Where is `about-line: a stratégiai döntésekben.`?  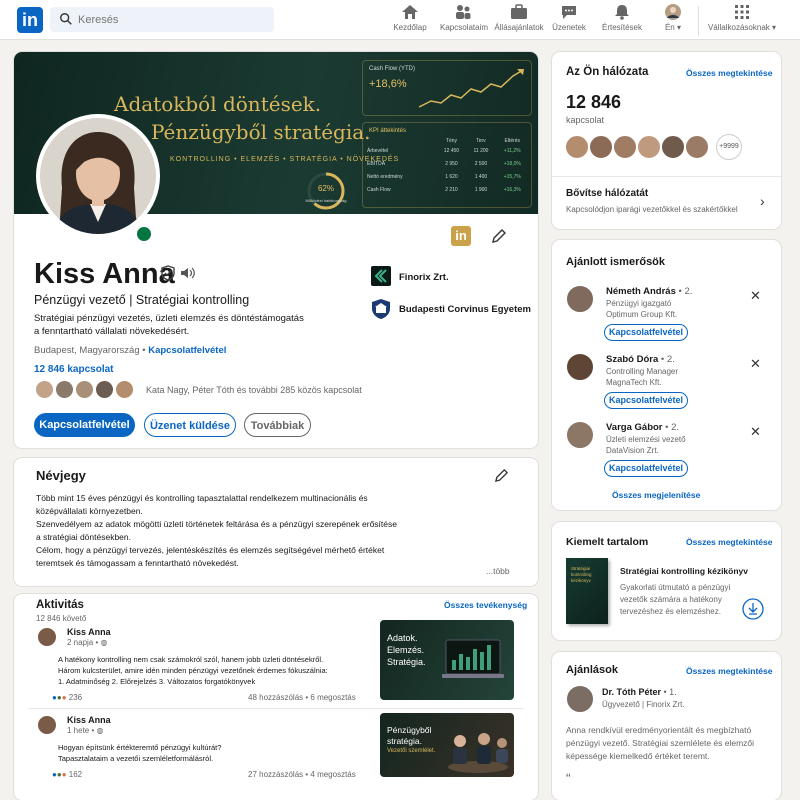 about-line: a stratégiai döntésekben. is located at coordinates (83, 537).